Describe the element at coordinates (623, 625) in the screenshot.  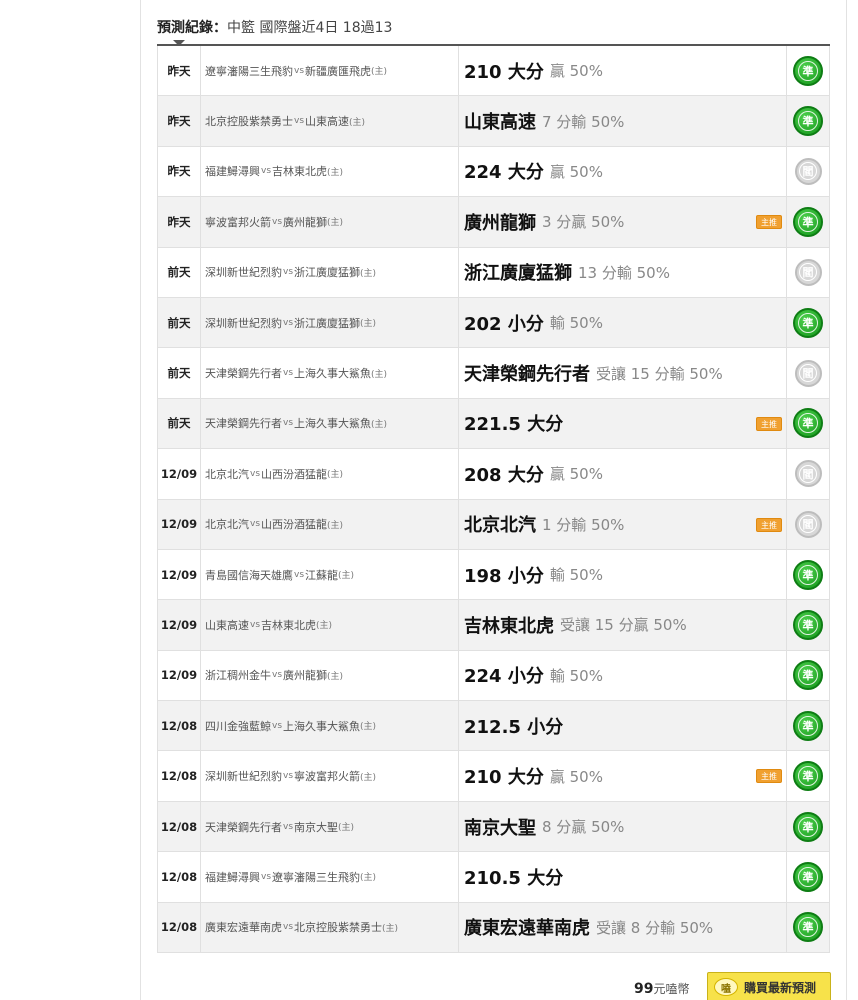
I see `row-prediction: 吉林東北虎 受讓 15 分贏 50%` at that location.